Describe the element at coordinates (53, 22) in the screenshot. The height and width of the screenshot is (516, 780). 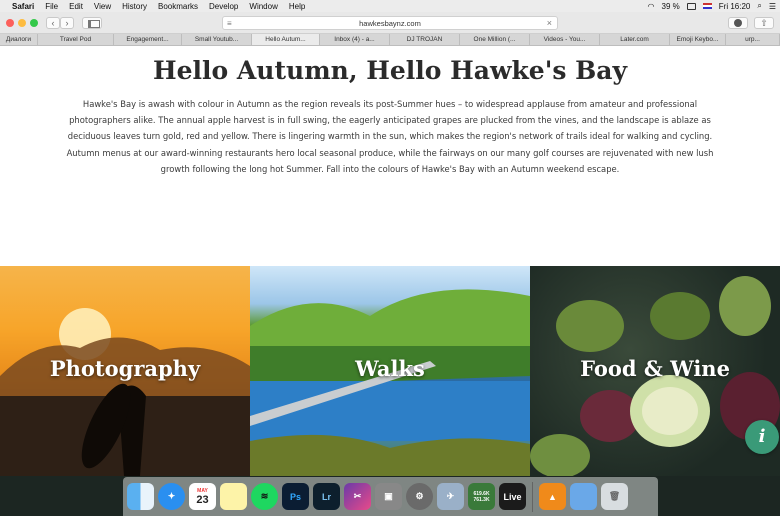
I see `back-button: ‹` at that location.